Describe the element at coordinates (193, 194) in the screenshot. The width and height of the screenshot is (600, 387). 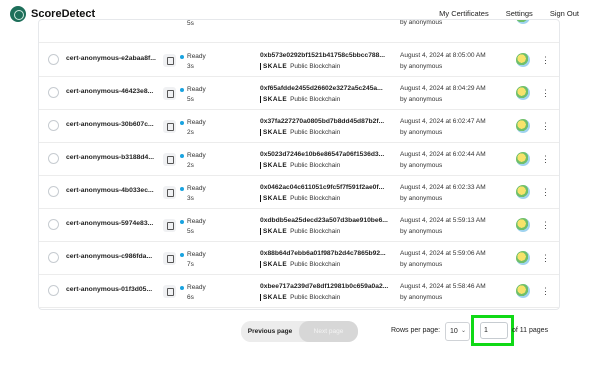
I see `status-text: Ready 3s` at that location.